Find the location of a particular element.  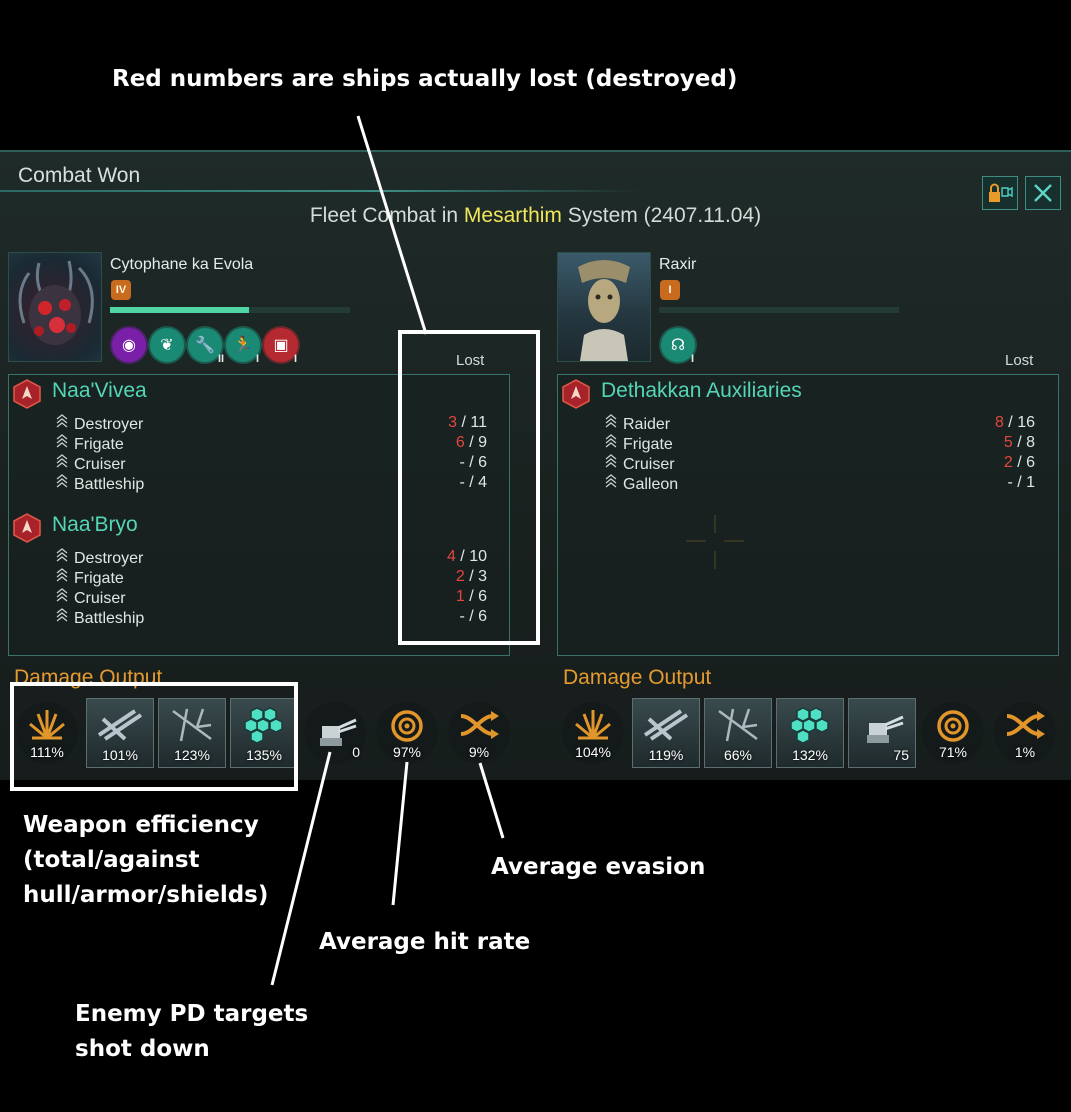

stat-value: 119% is located at coordinates (666, 755).